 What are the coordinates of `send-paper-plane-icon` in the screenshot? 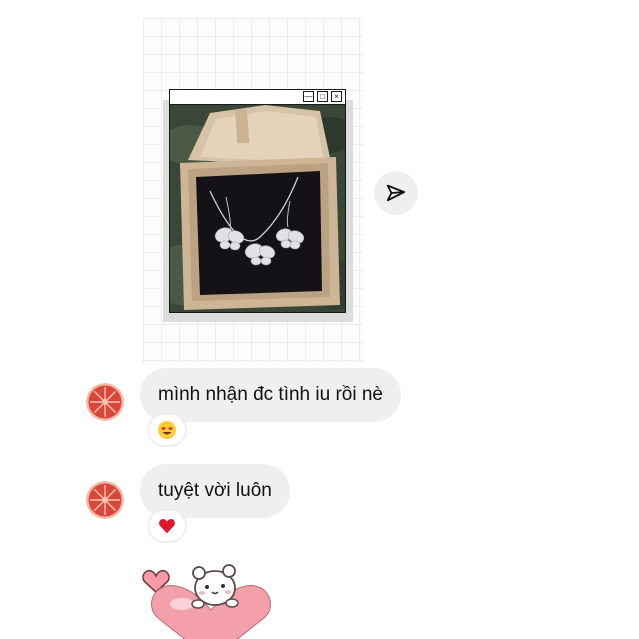 It's located at (396, 193).